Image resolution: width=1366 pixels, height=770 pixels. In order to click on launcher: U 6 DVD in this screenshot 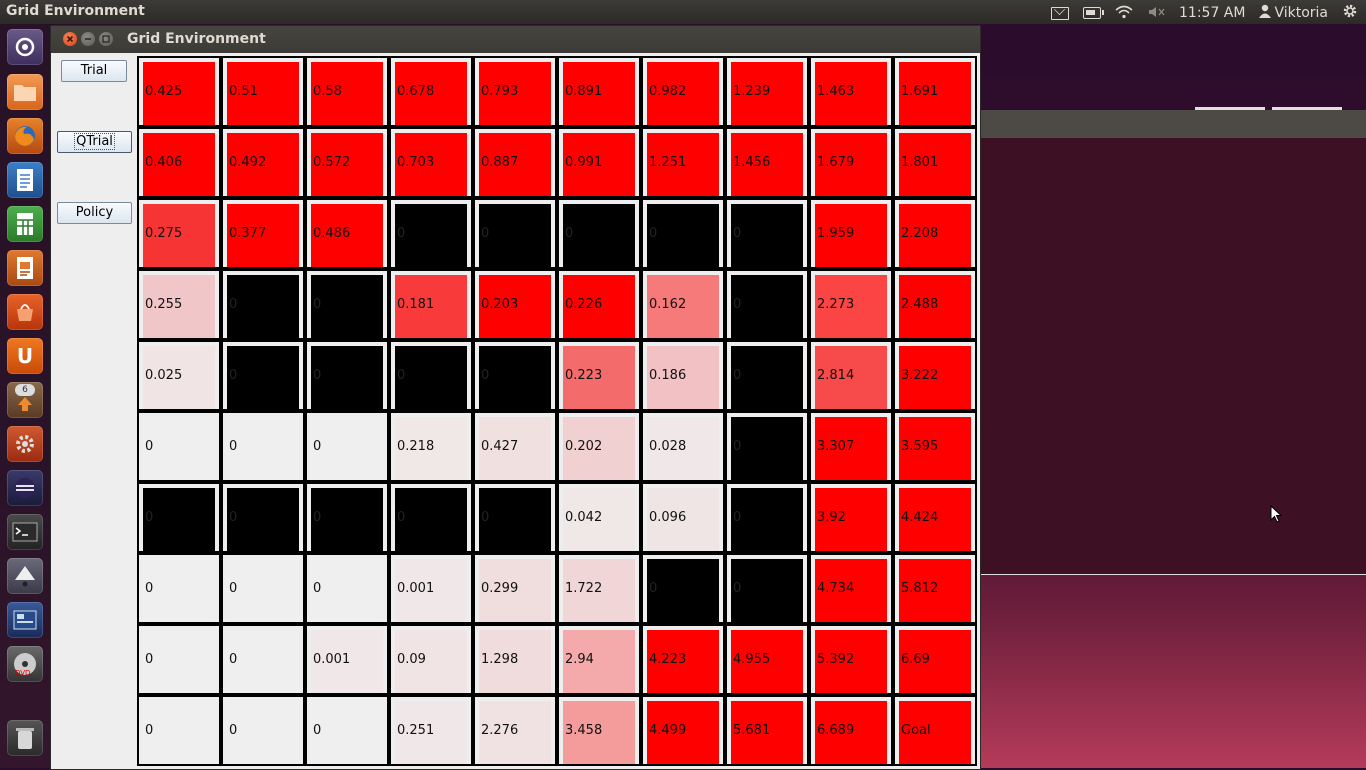, I will do `click(25, 396)`.